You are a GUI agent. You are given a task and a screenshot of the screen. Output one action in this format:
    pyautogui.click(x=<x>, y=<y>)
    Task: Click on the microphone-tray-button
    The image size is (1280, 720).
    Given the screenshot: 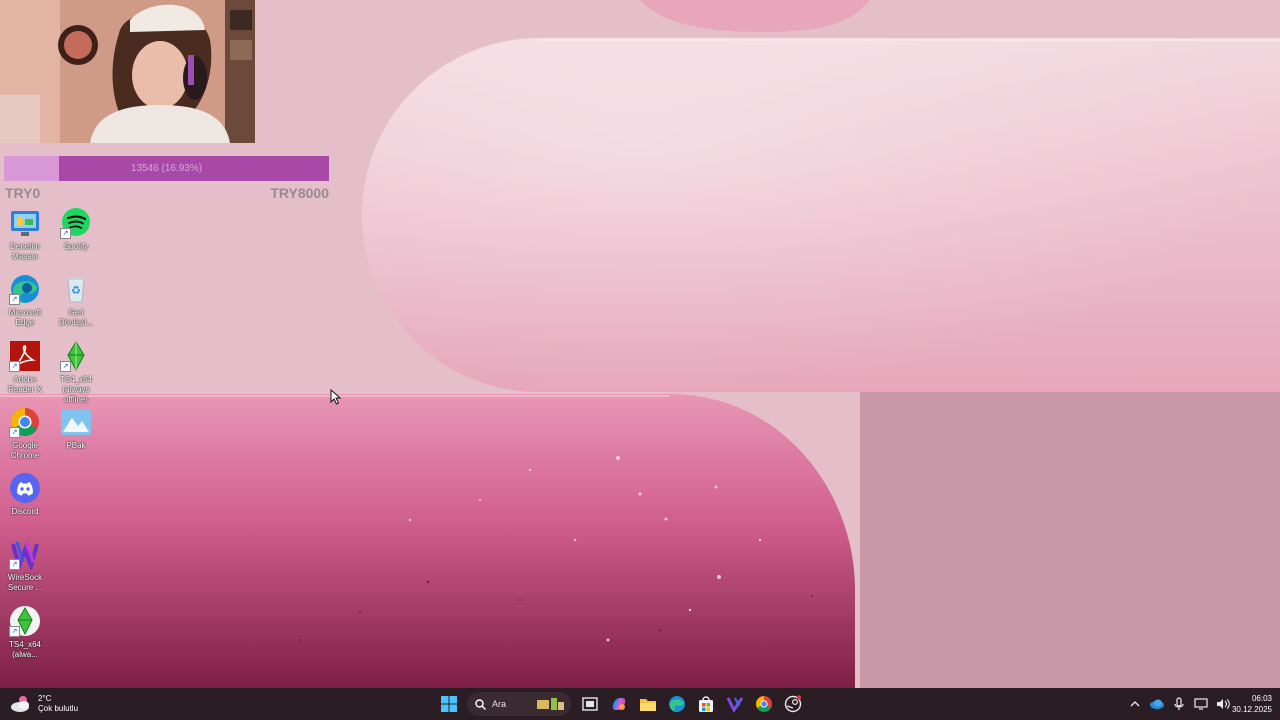 What is the action you would take?
    pyautogui.click(x=1179, y=704)
    